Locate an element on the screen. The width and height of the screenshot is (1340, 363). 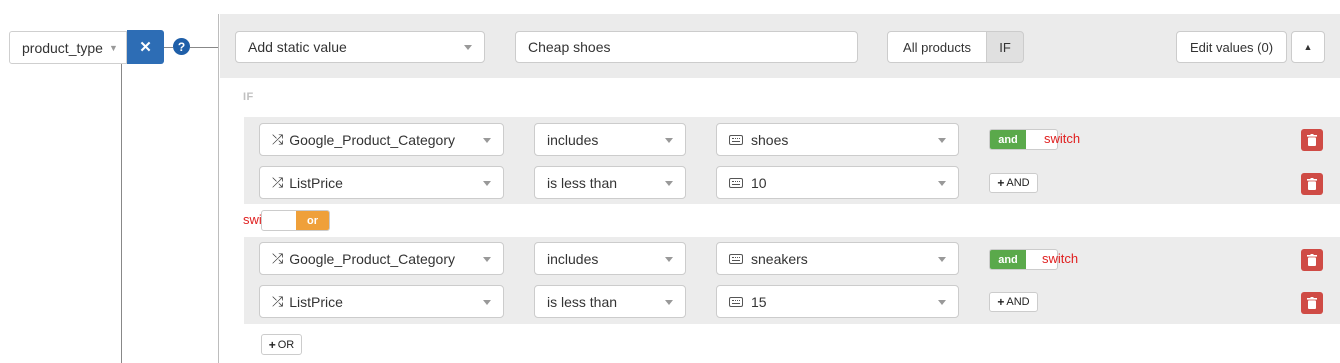
scope-if-label: IF is located at coordinates (1005, 47).